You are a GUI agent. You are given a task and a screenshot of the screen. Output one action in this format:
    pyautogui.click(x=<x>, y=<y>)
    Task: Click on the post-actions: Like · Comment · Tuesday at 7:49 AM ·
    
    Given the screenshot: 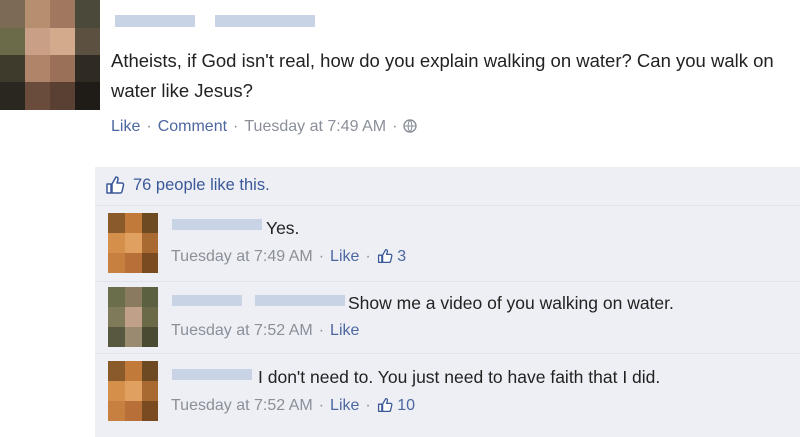 What is the action you would take?
    pyautogui.click(x=264, y=127)
    